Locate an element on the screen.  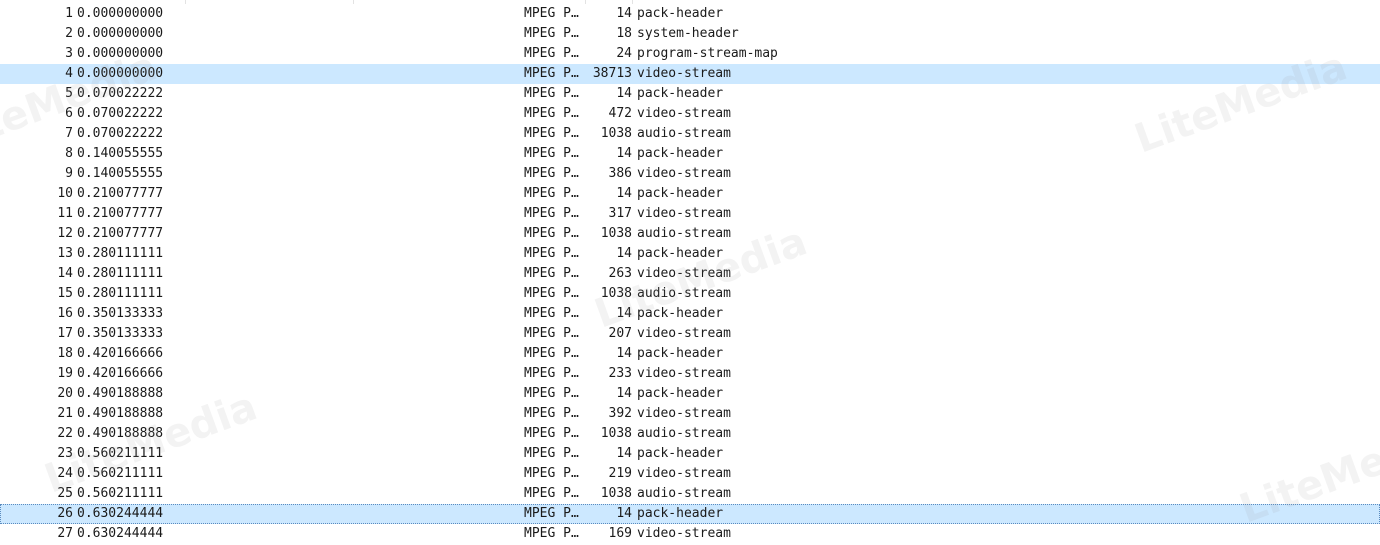
packet-row: 10 0.210077777 MPEG P… 14 pack-header is located at coordinates (690, 194).